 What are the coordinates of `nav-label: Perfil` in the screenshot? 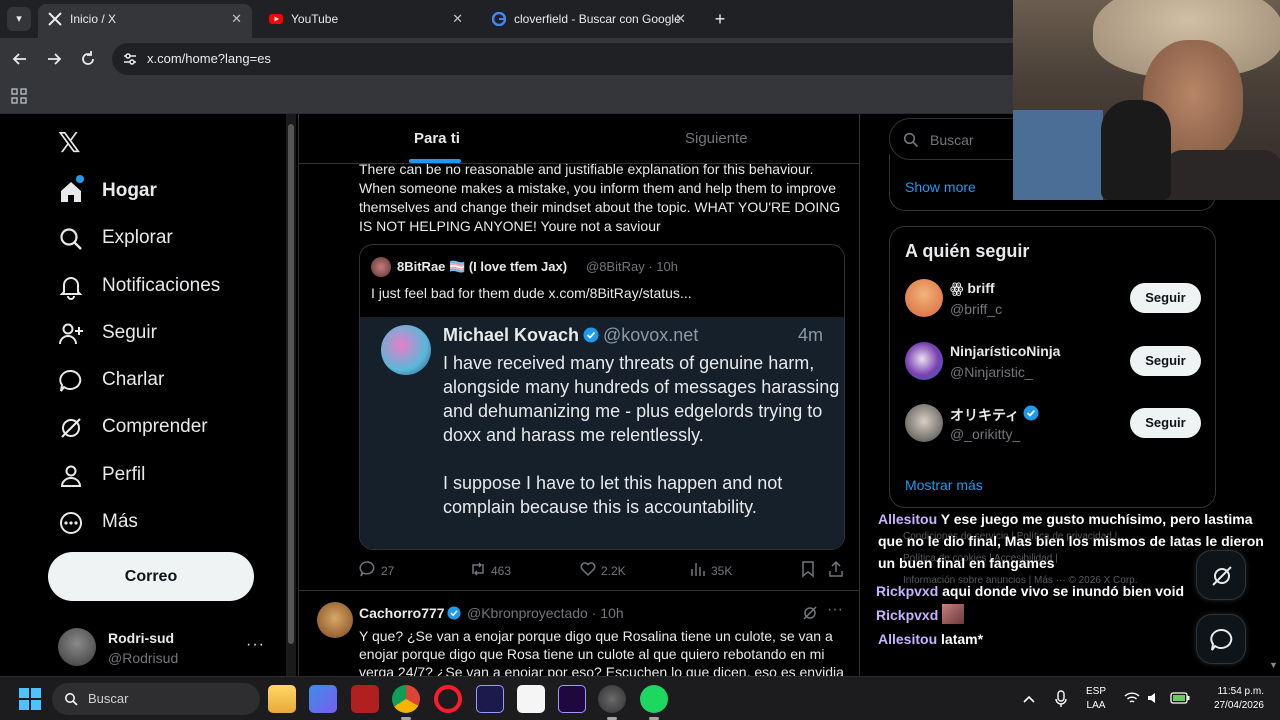 It's located at (124, 474).